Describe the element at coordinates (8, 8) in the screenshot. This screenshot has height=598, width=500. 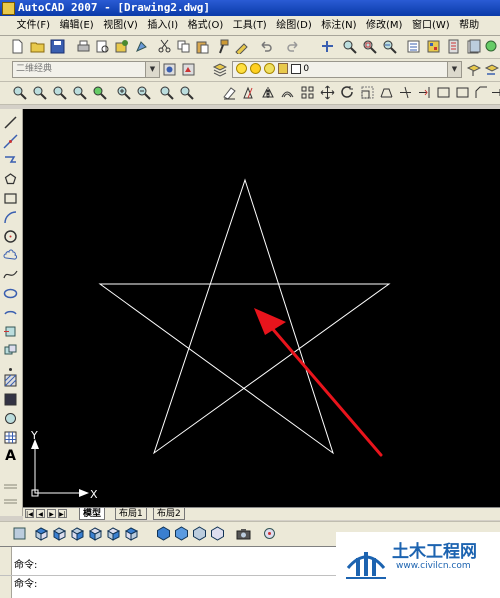
I see `autocad-app-icon` at that location.